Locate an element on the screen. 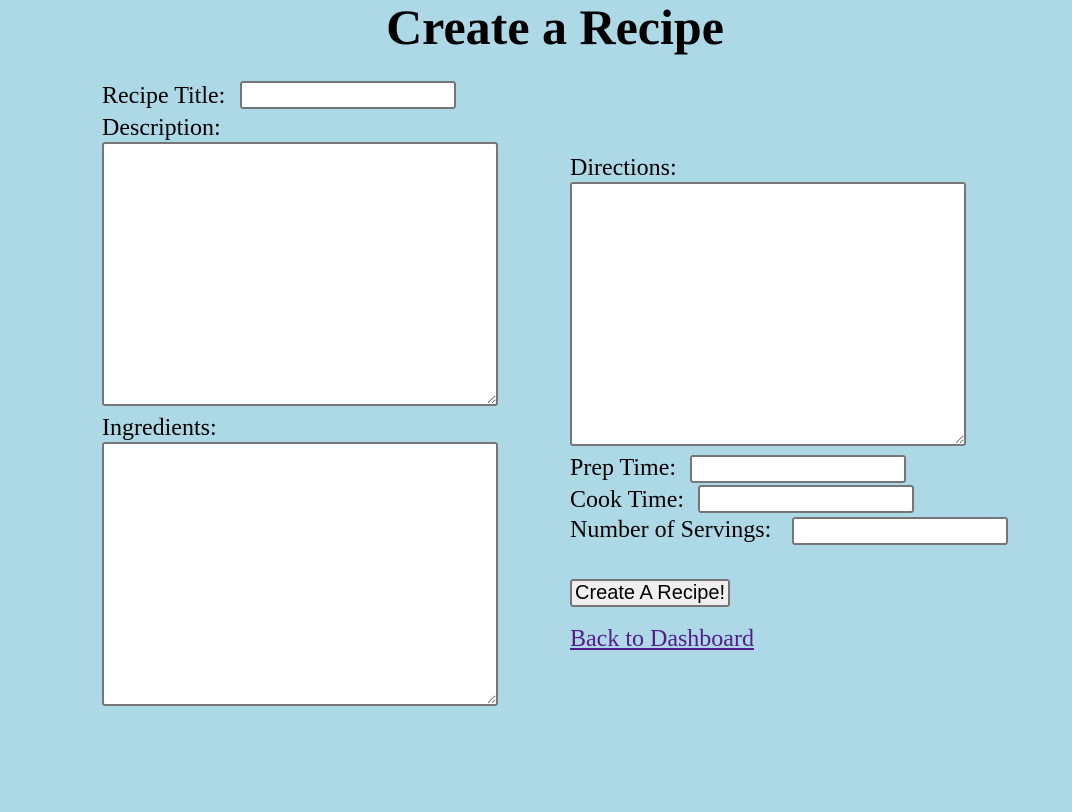  create-recipe-button: Create A Recipe! is located at coordinates (650, 593).